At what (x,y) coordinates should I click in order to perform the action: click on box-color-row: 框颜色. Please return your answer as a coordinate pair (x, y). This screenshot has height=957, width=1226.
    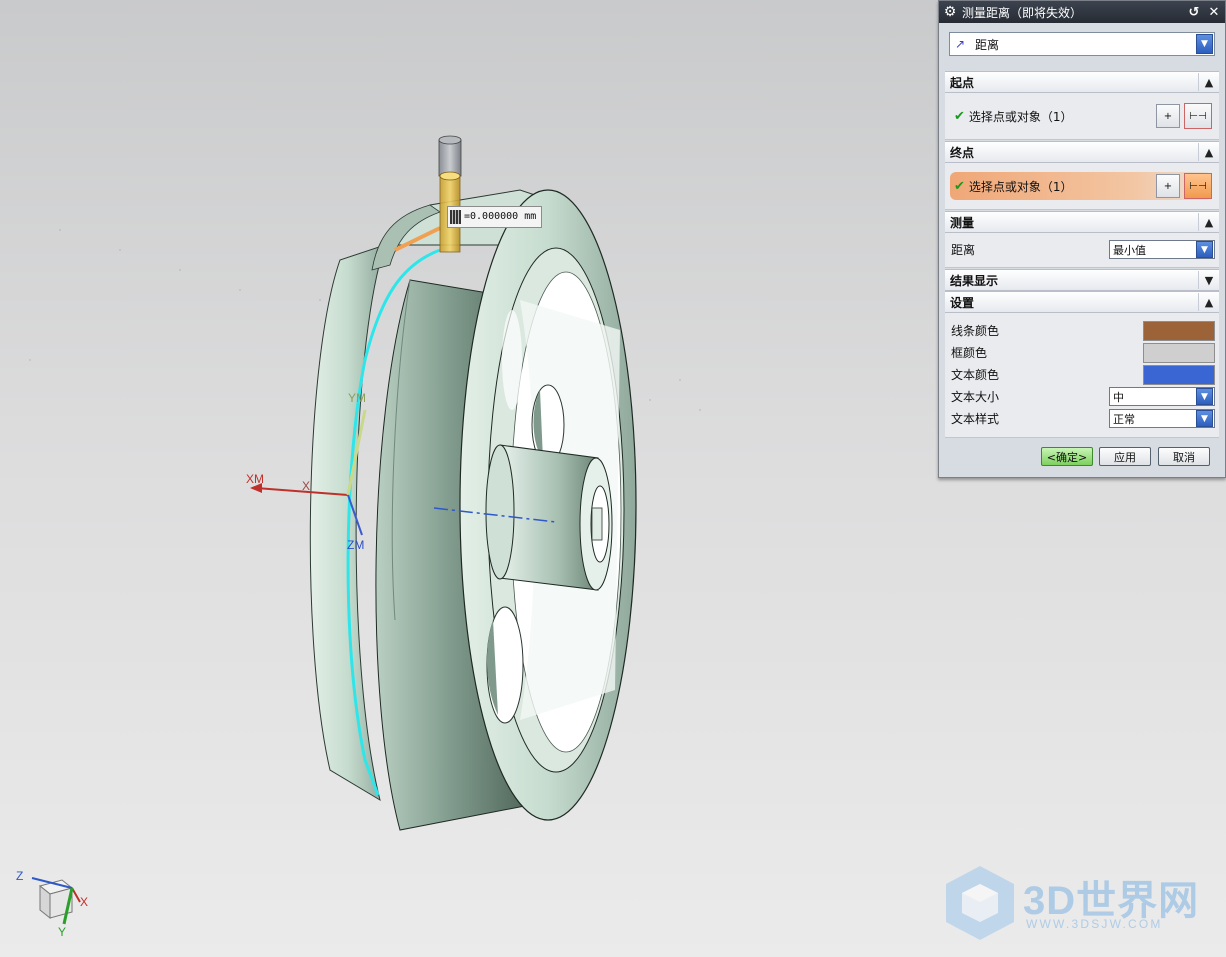
    Looking at the image, I should click on (1083, 352).